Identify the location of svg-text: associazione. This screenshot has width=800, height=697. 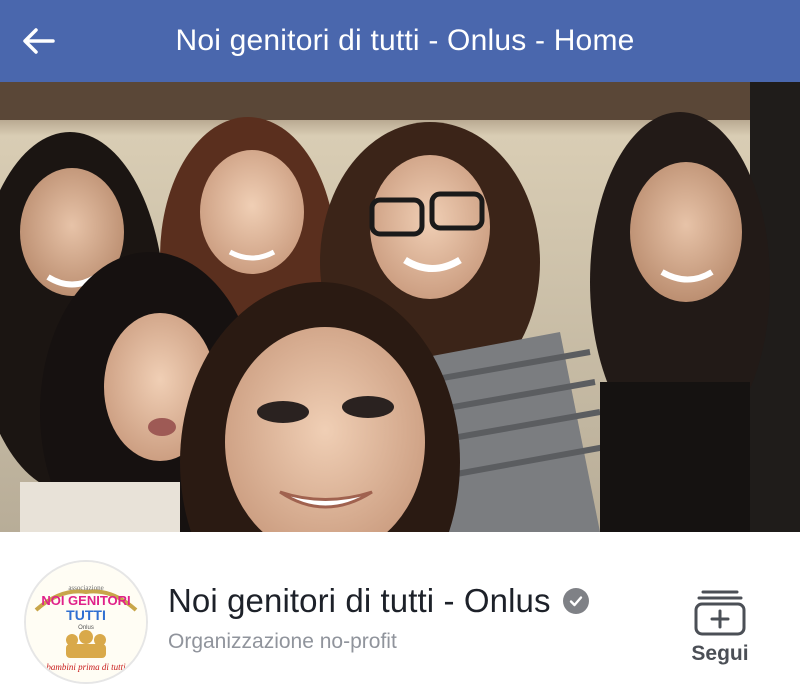
(85, 588).